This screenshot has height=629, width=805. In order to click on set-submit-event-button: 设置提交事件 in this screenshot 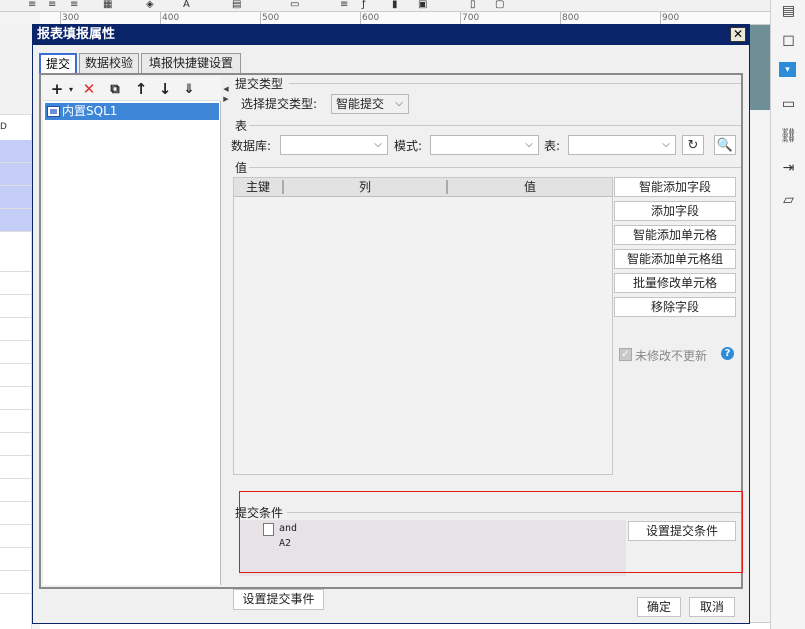, I will do `click(278, 599)`.